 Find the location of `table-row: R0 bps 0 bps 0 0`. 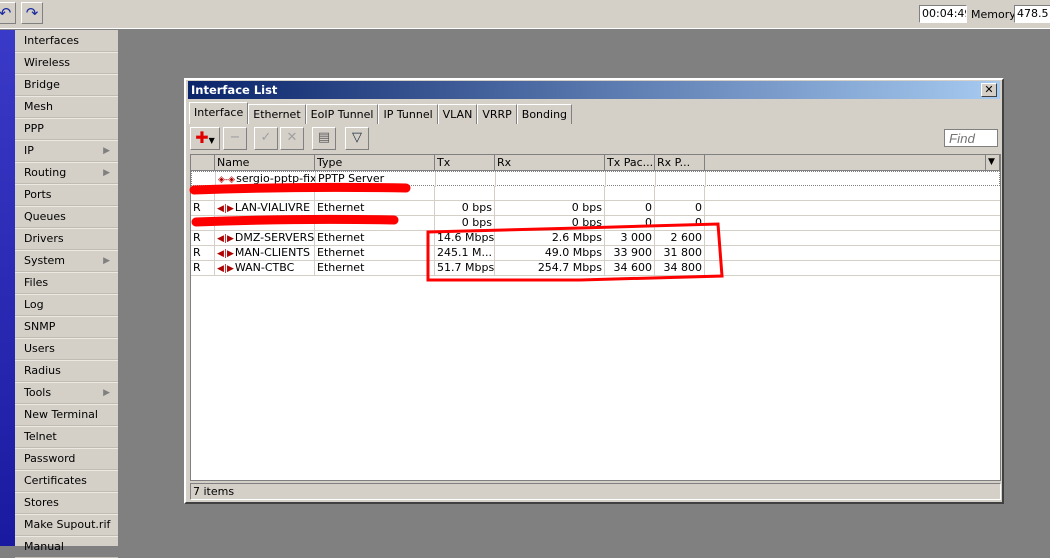

table-row: R0 bps 0 bps 0 0 is located at coordinates (595, 223).